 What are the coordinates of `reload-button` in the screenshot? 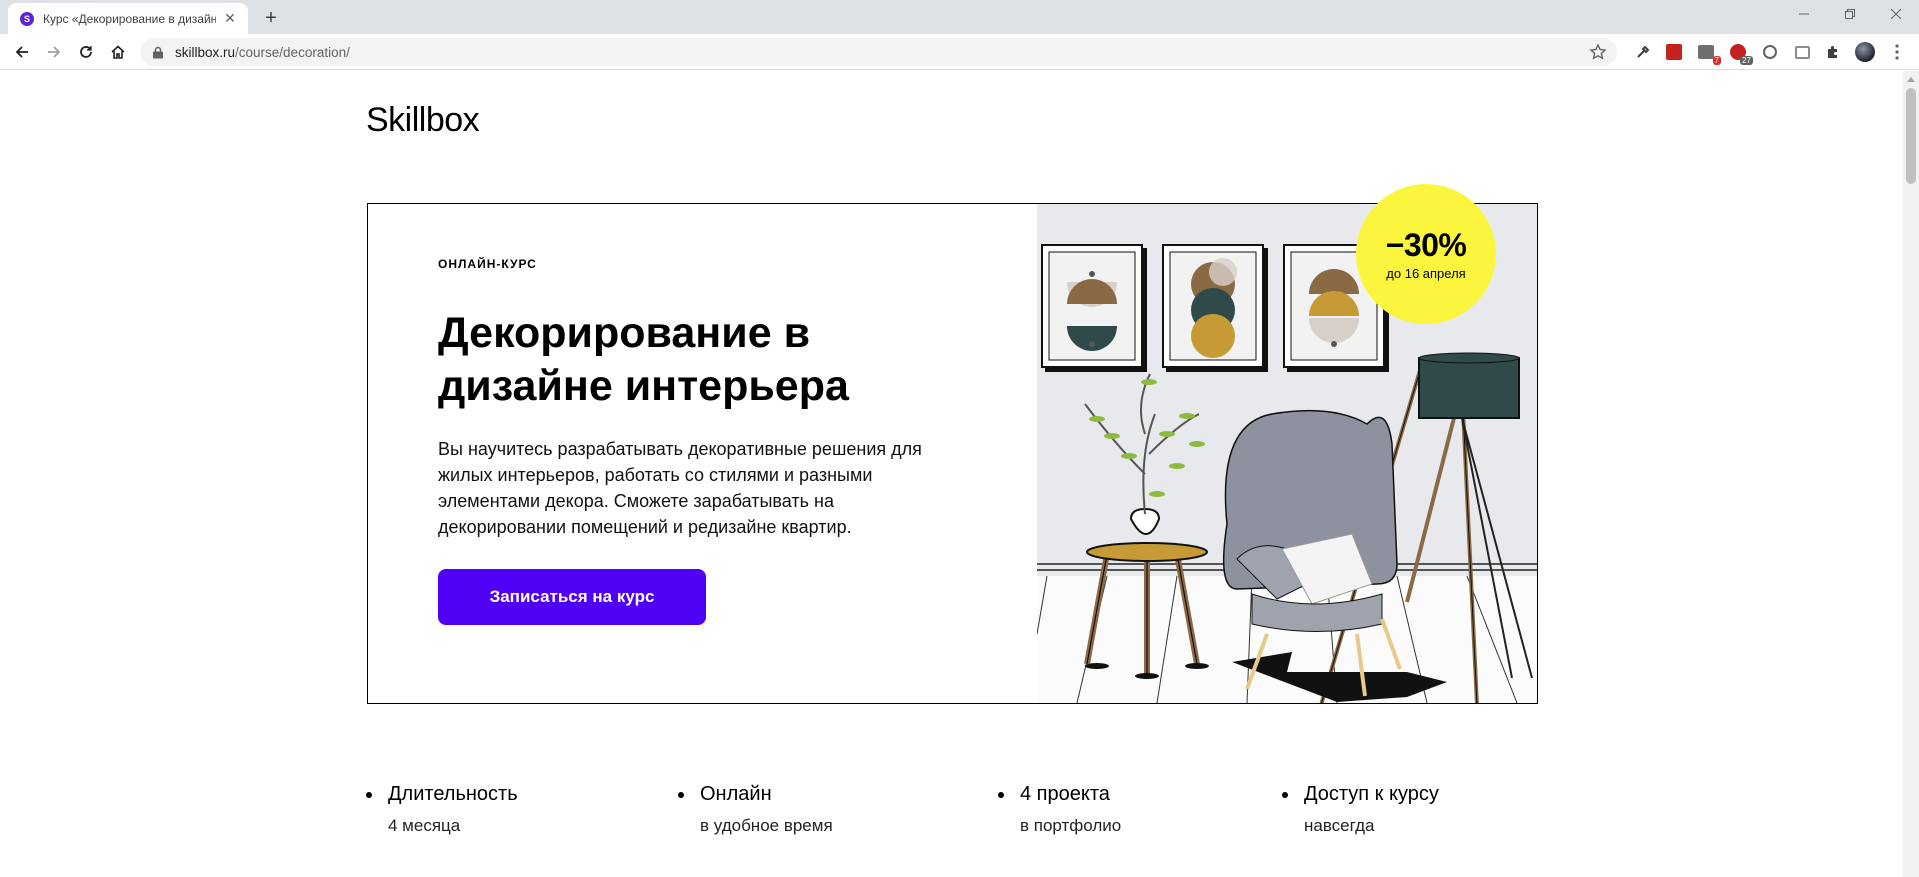 It's located at (86, 52).